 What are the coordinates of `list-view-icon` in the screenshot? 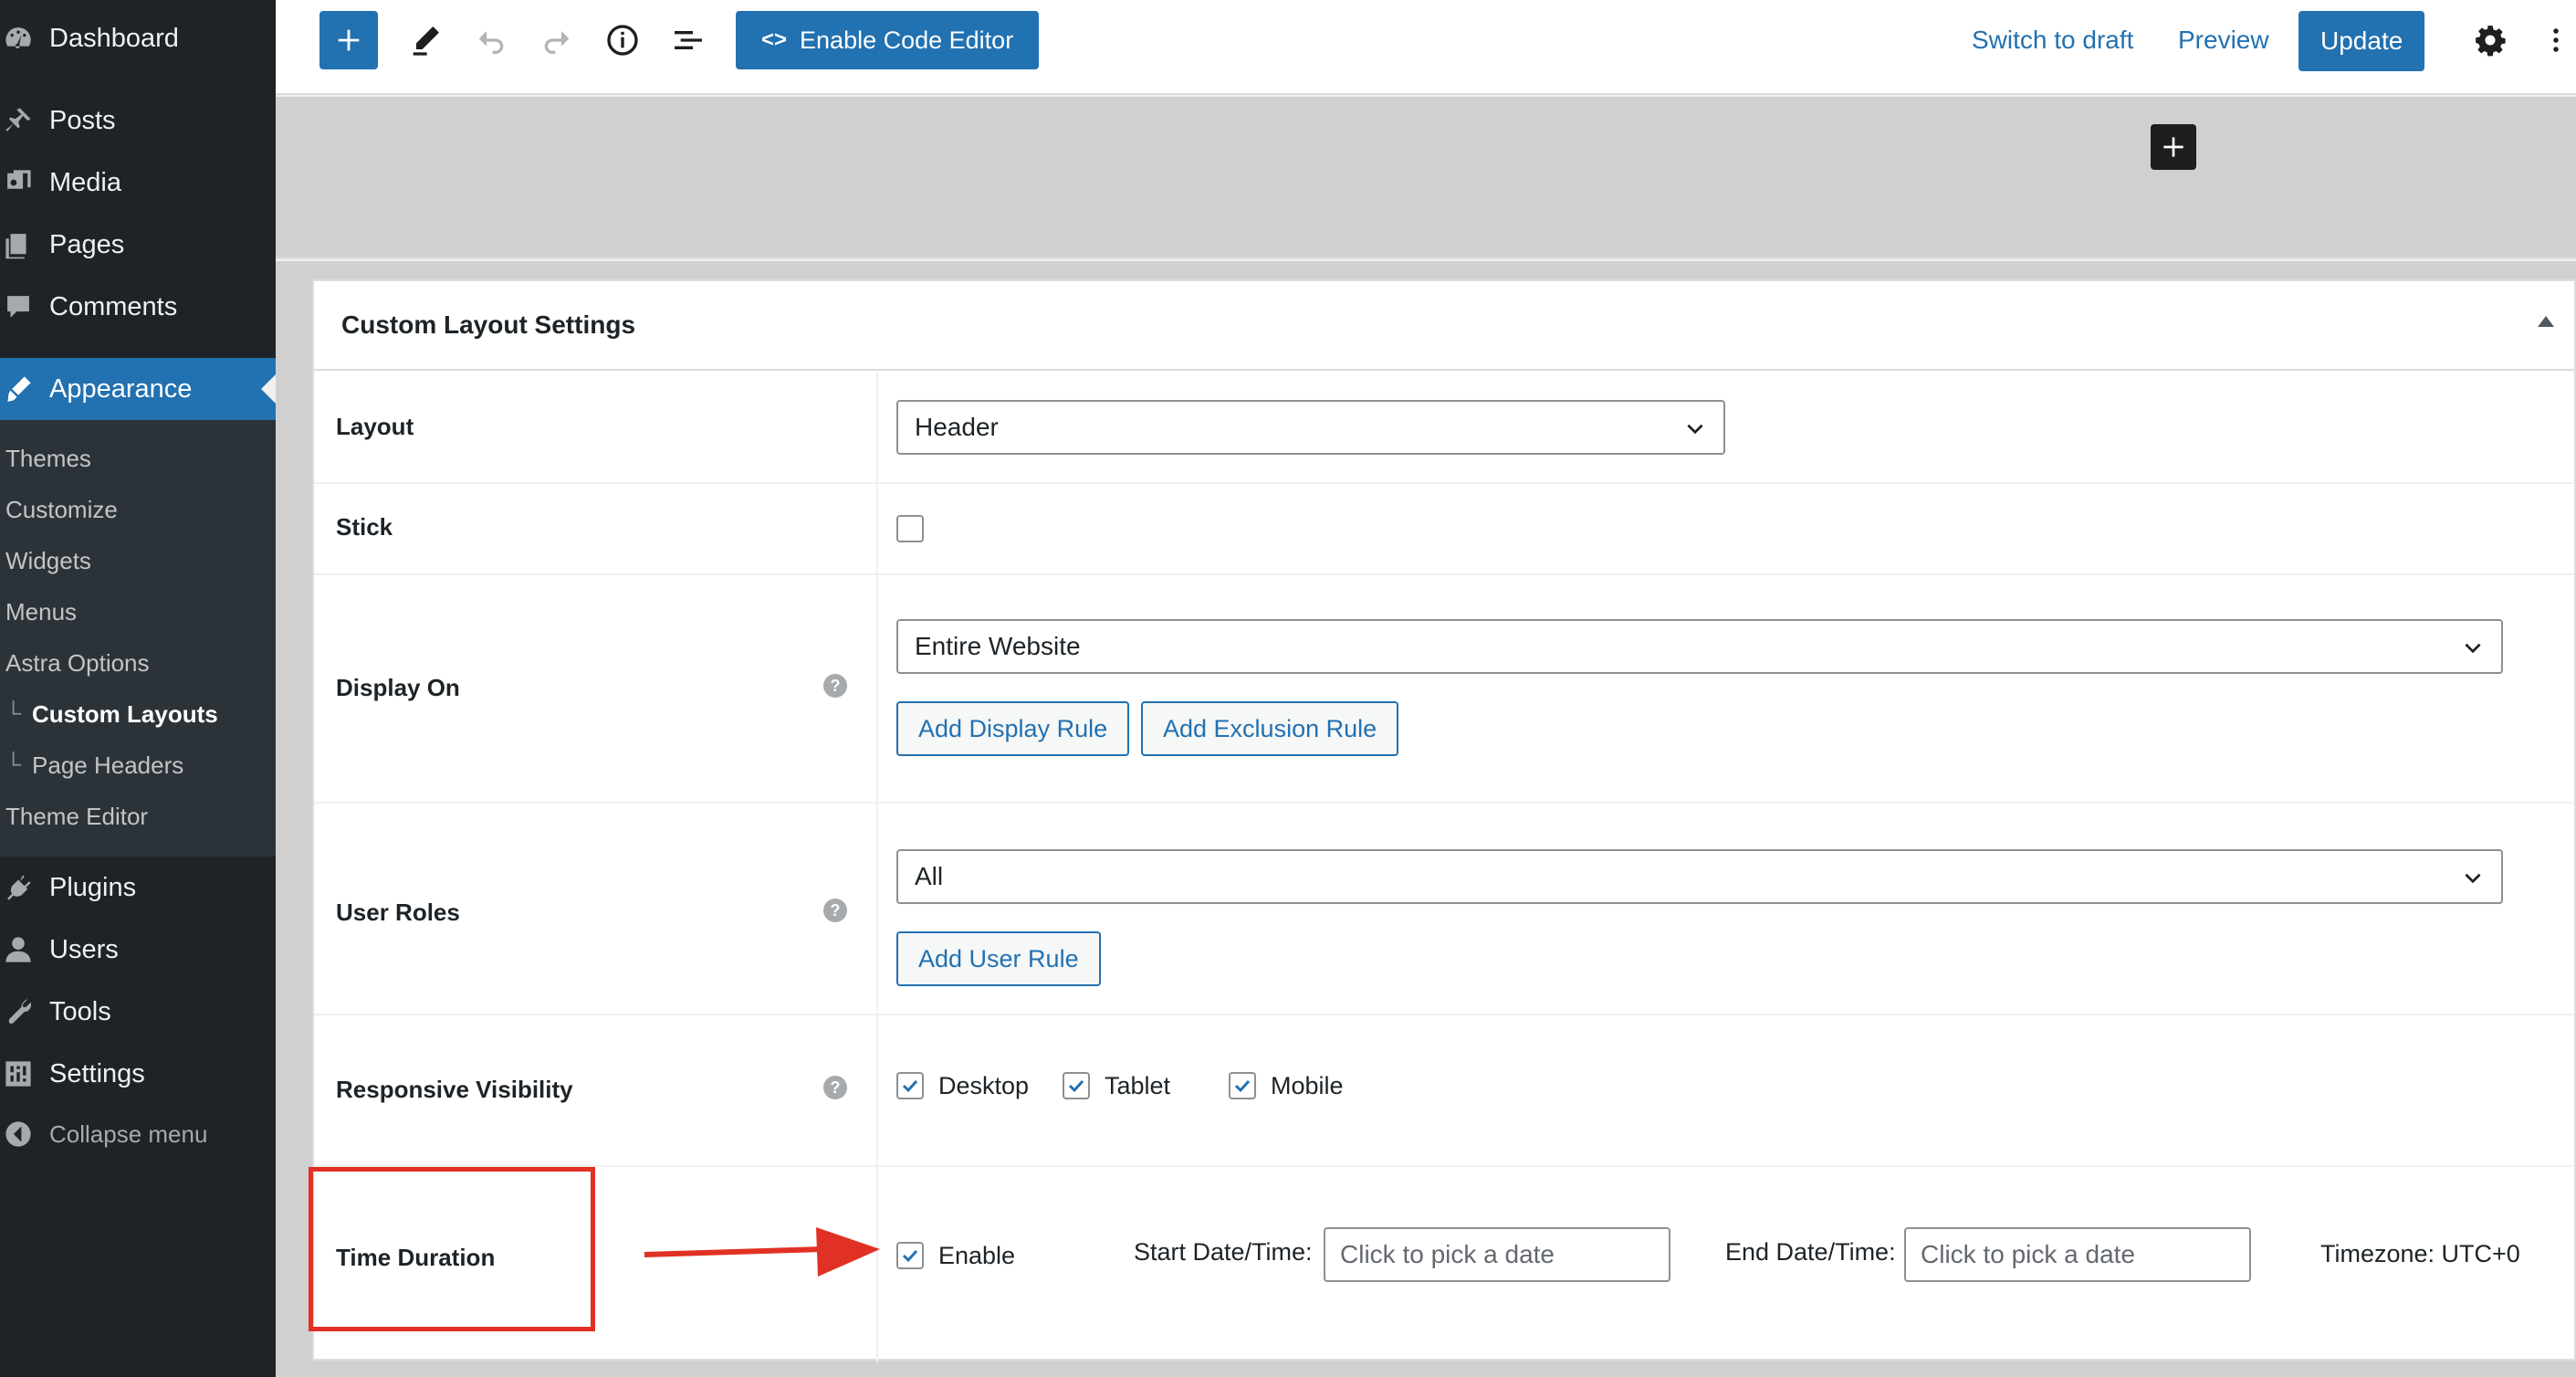 It's located at (689, 40).